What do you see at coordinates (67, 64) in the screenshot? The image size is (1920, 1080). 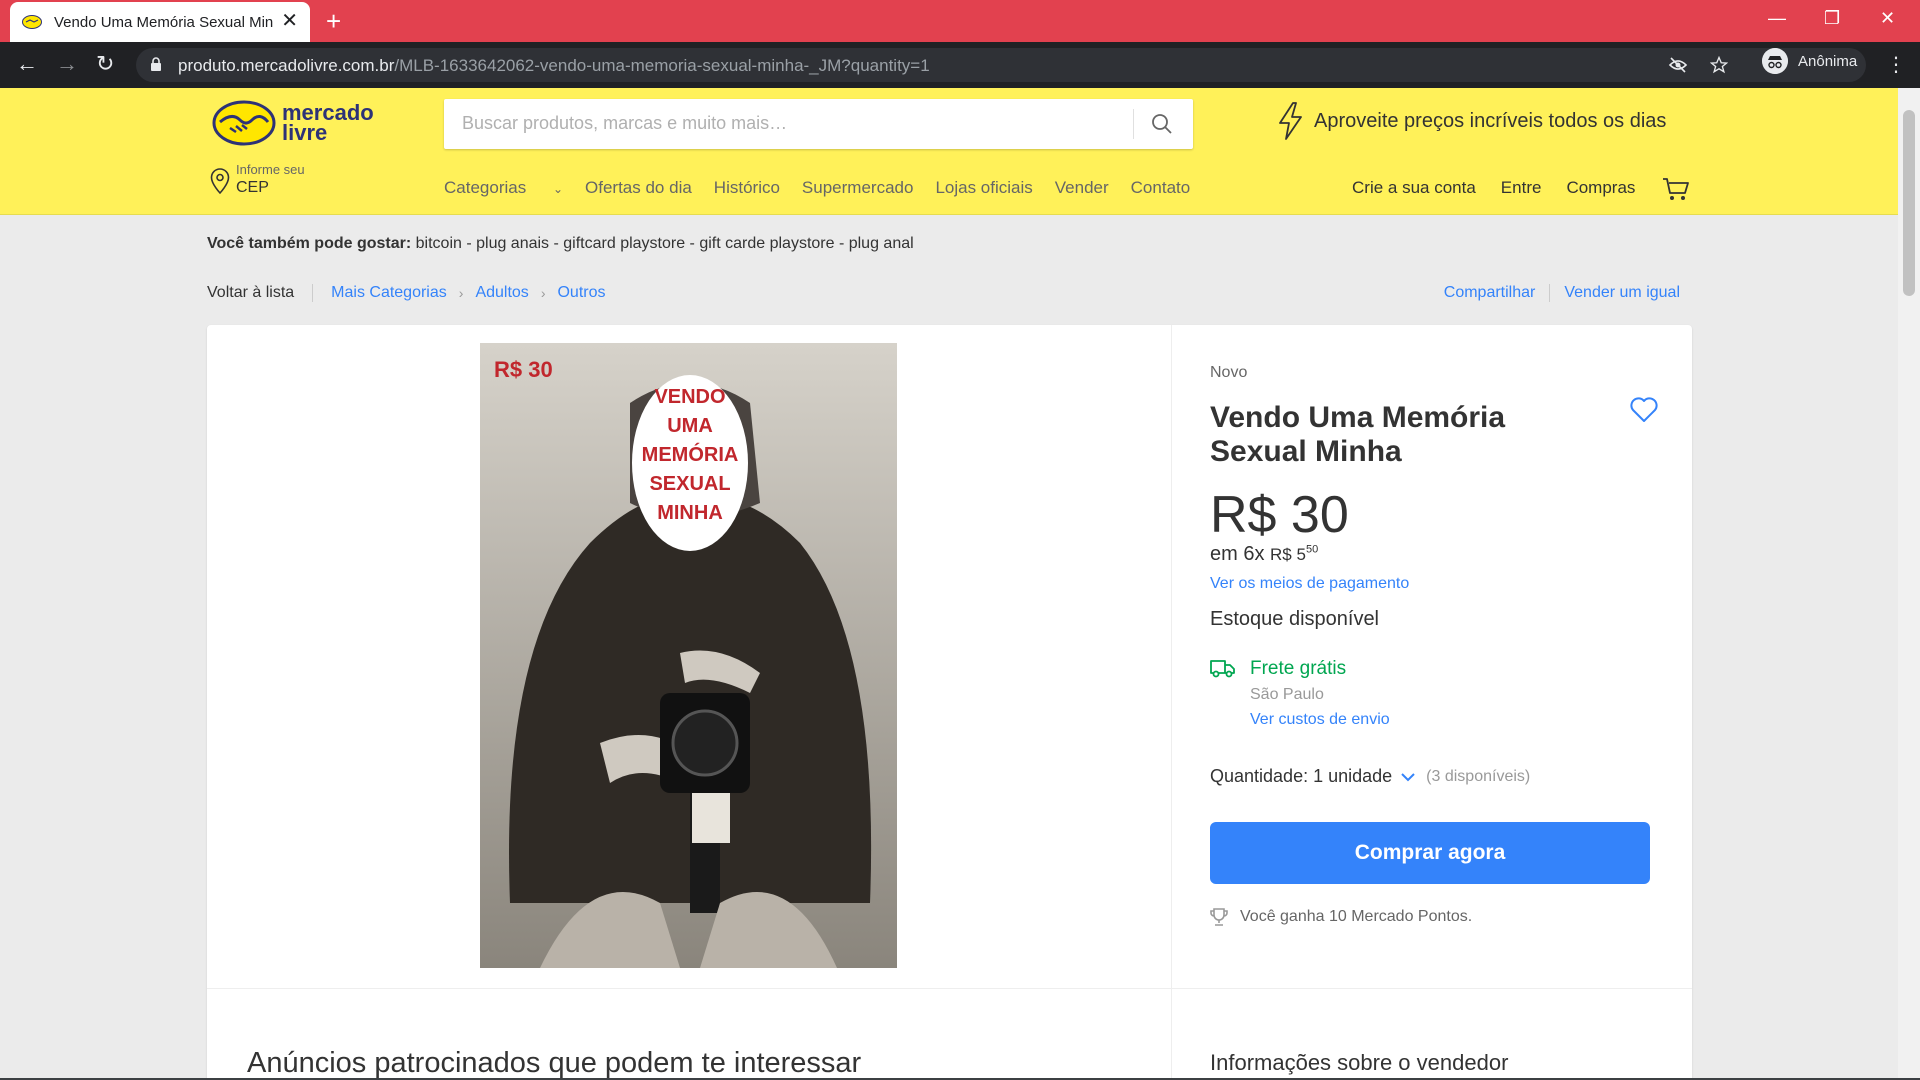 I see `forward-icon: →` at bounding box center [67, 64].